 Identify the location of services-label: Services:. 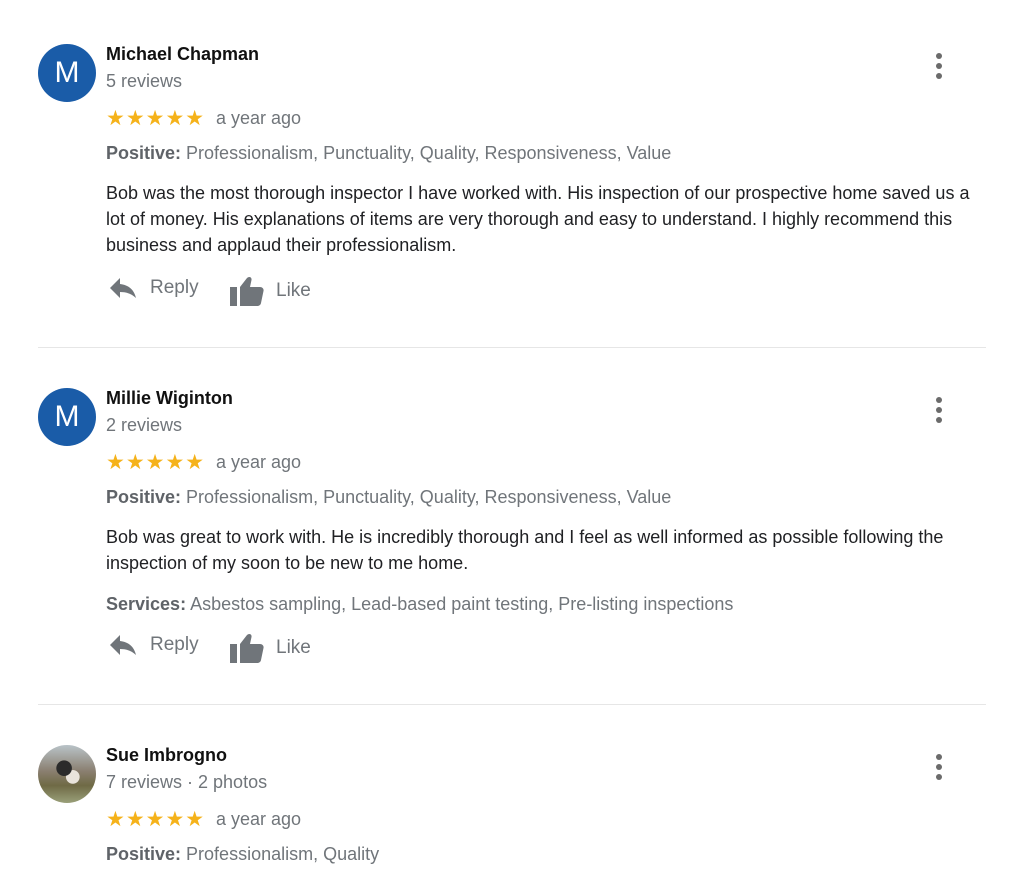
(146, 604).